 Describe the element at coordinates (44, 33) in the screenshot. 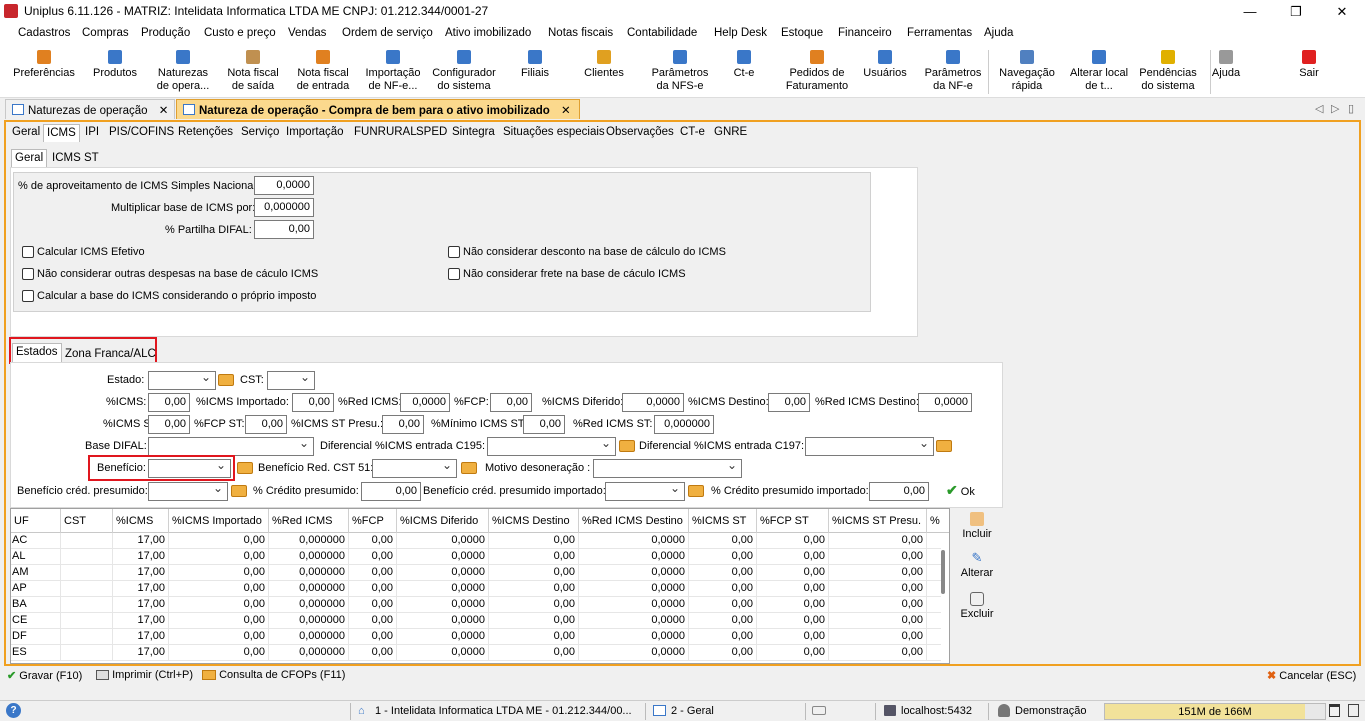

I see `menu-cadastros: Cadastros` at that location.